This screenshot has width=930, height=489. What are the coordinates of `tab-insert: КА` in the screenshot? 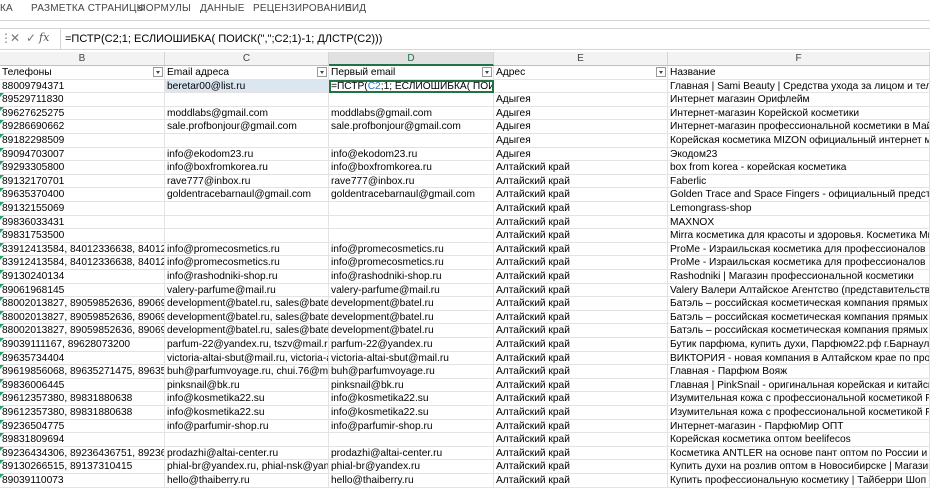 It's located at (6, 8).